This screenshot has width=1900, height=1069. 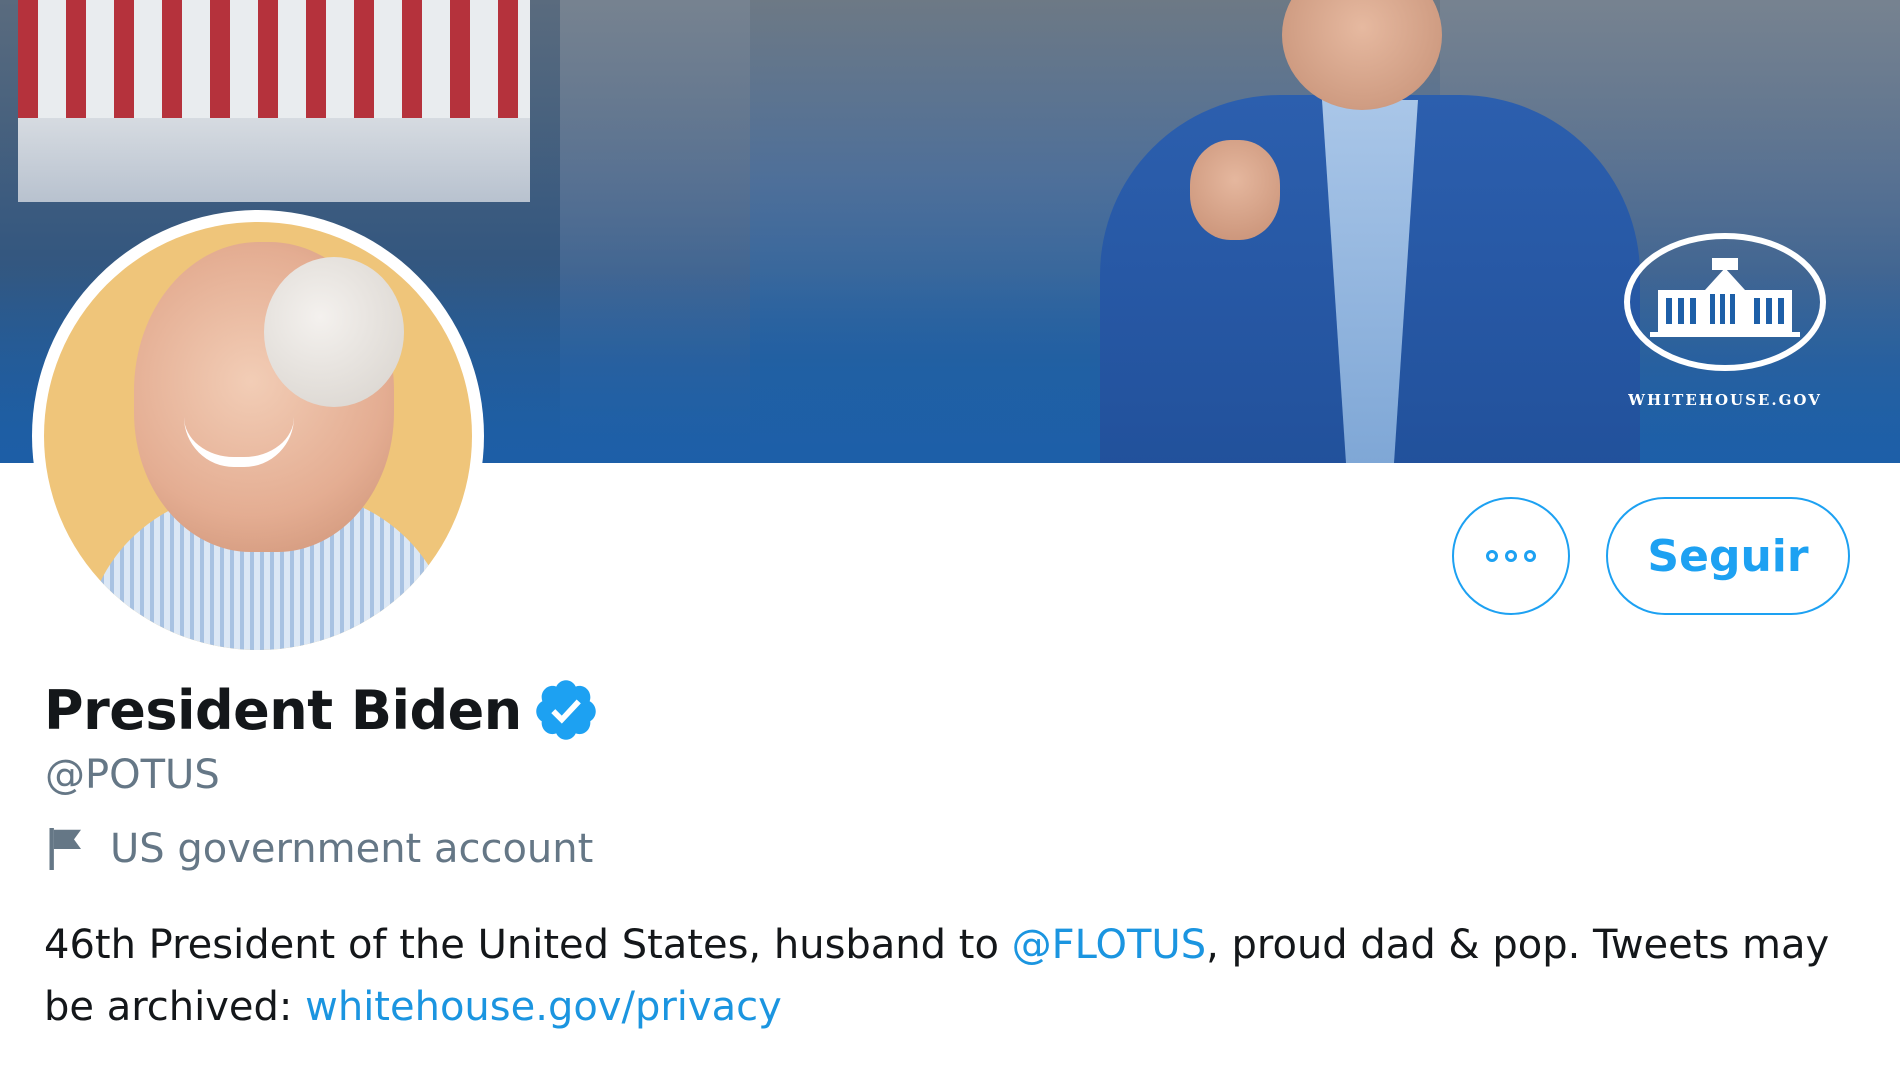 I want to click on more-options-button, so click(x=1511, y=556).